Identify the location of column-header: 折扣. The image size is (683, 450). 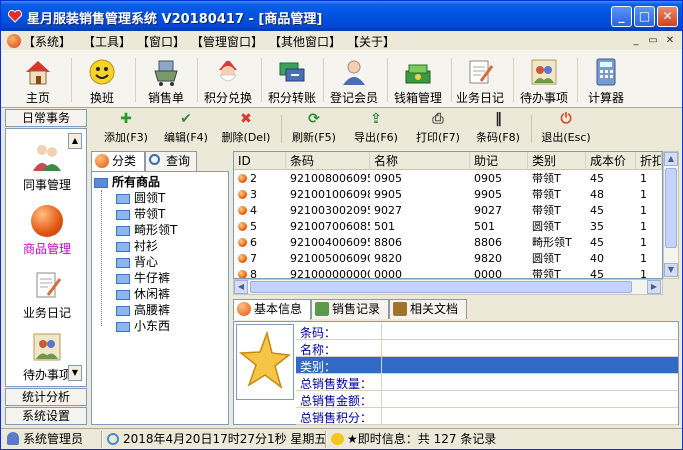
(649, 161).